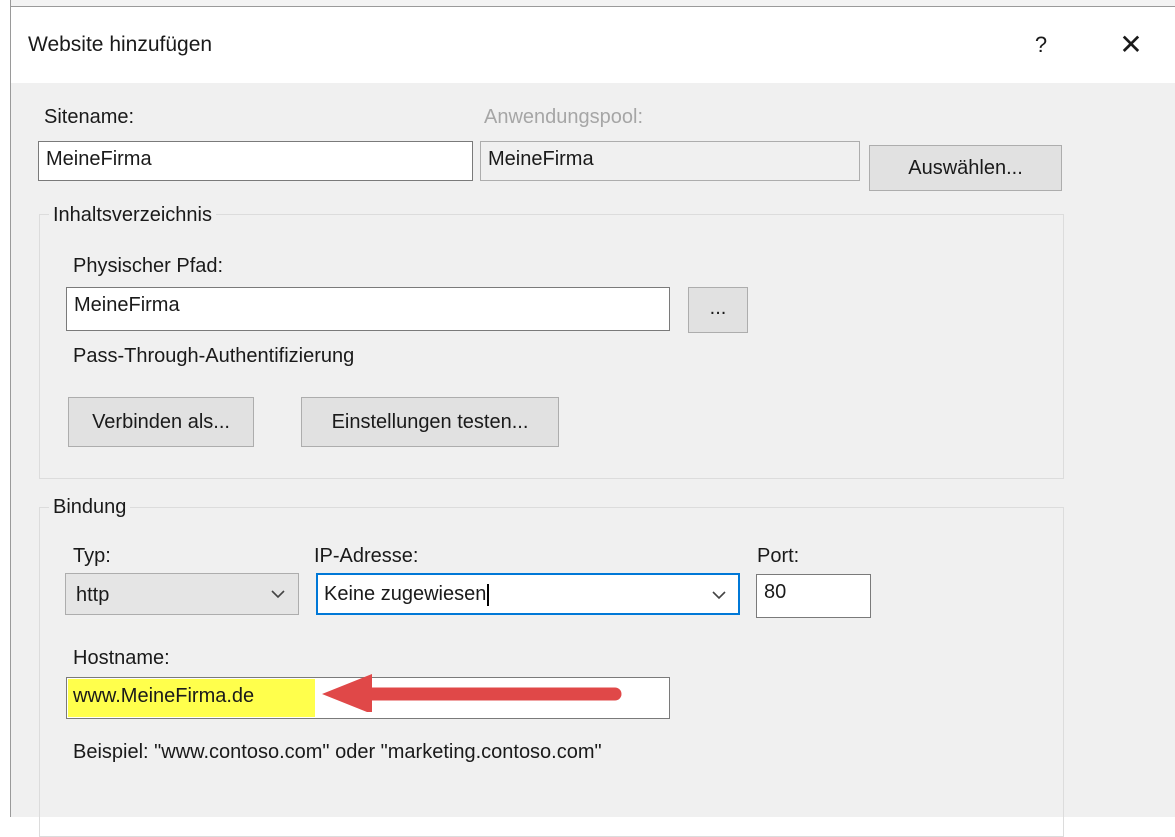  Describe the element at coordinates (148, 266) in the screenshot. I see `physical-path-label: Physischer Pfad:` at that location.